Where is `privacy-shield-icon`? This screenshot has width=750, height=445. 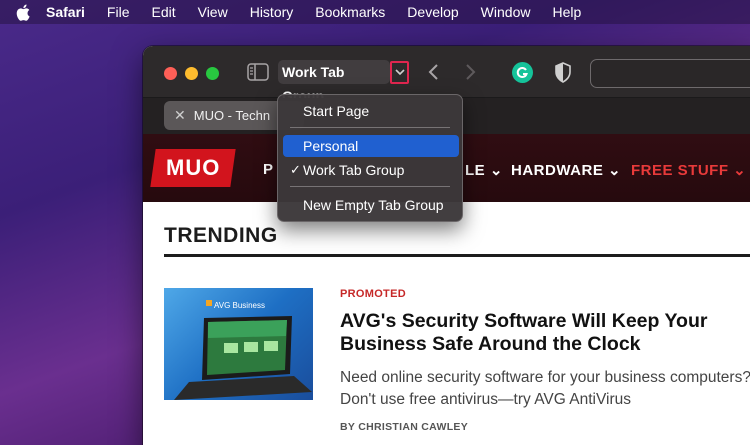
privacy-shield-icon is located at coordinates (563, 75).